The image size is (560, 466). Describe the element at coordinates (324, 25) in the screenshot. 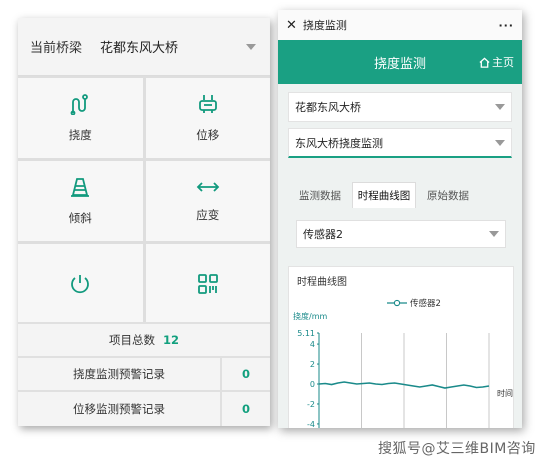

I see `window-title: 挠度监测` at that location.